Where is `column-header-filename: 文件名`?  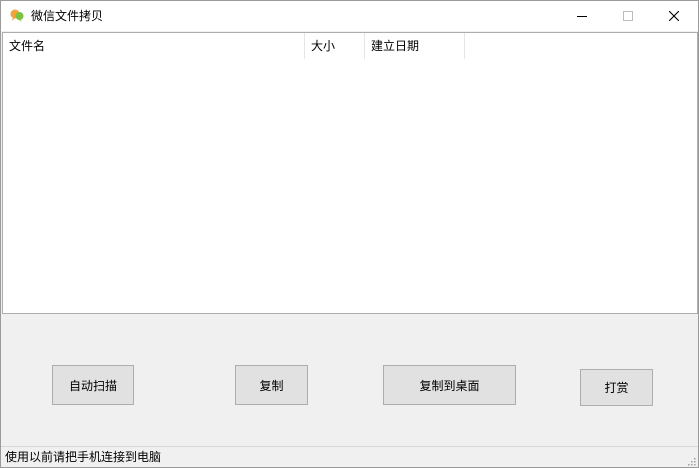 column-header-filename: 文件名 is located at coordinates (154, 46).